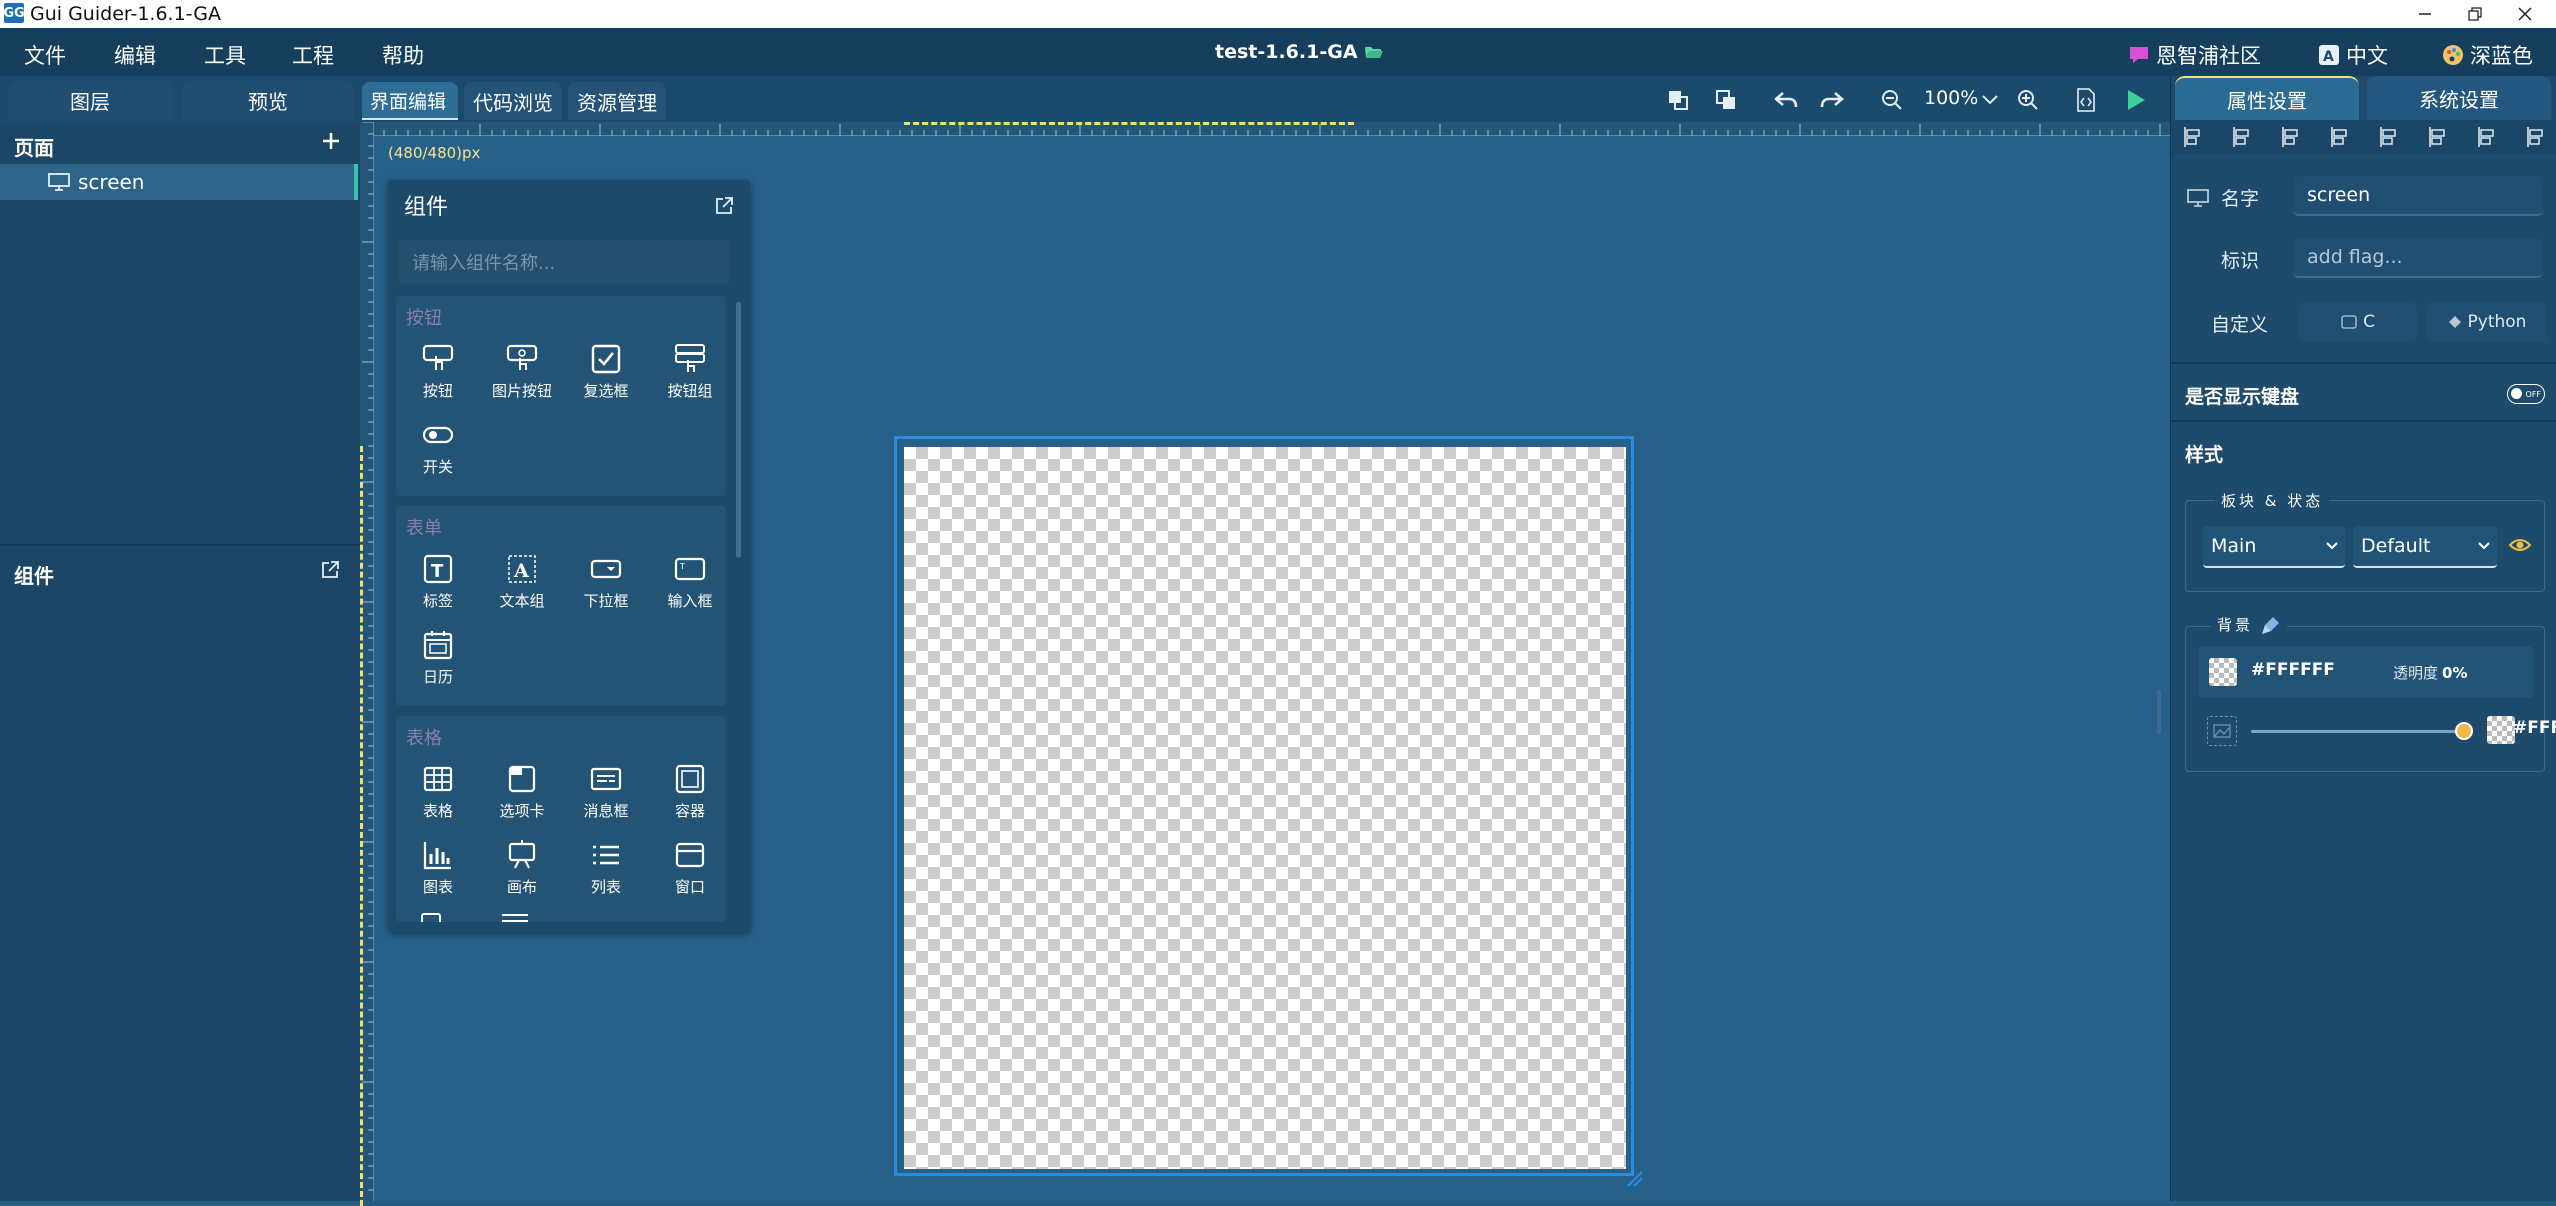 The image size is (2556, 1206). Describe the element at coordinates (2222, 731) in the screenshot. I see `gradient-image-icon` at that location.